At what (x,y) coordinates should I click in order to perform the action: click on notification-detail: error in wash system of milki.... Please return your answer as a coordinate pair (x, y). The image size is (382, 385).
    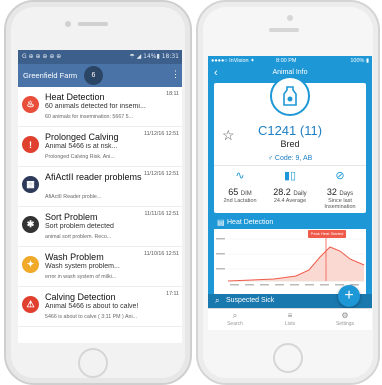
    Looking at the image, I should click on (81, 277).